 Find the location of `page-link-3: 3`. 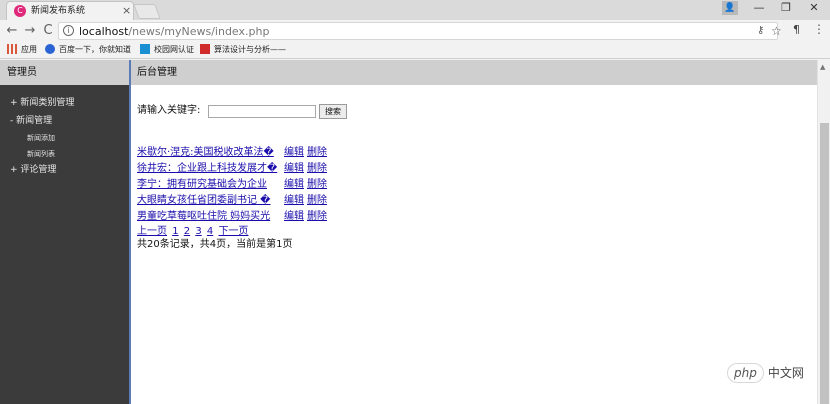

page-link-3: 3 is located at coordinates (198, 231).